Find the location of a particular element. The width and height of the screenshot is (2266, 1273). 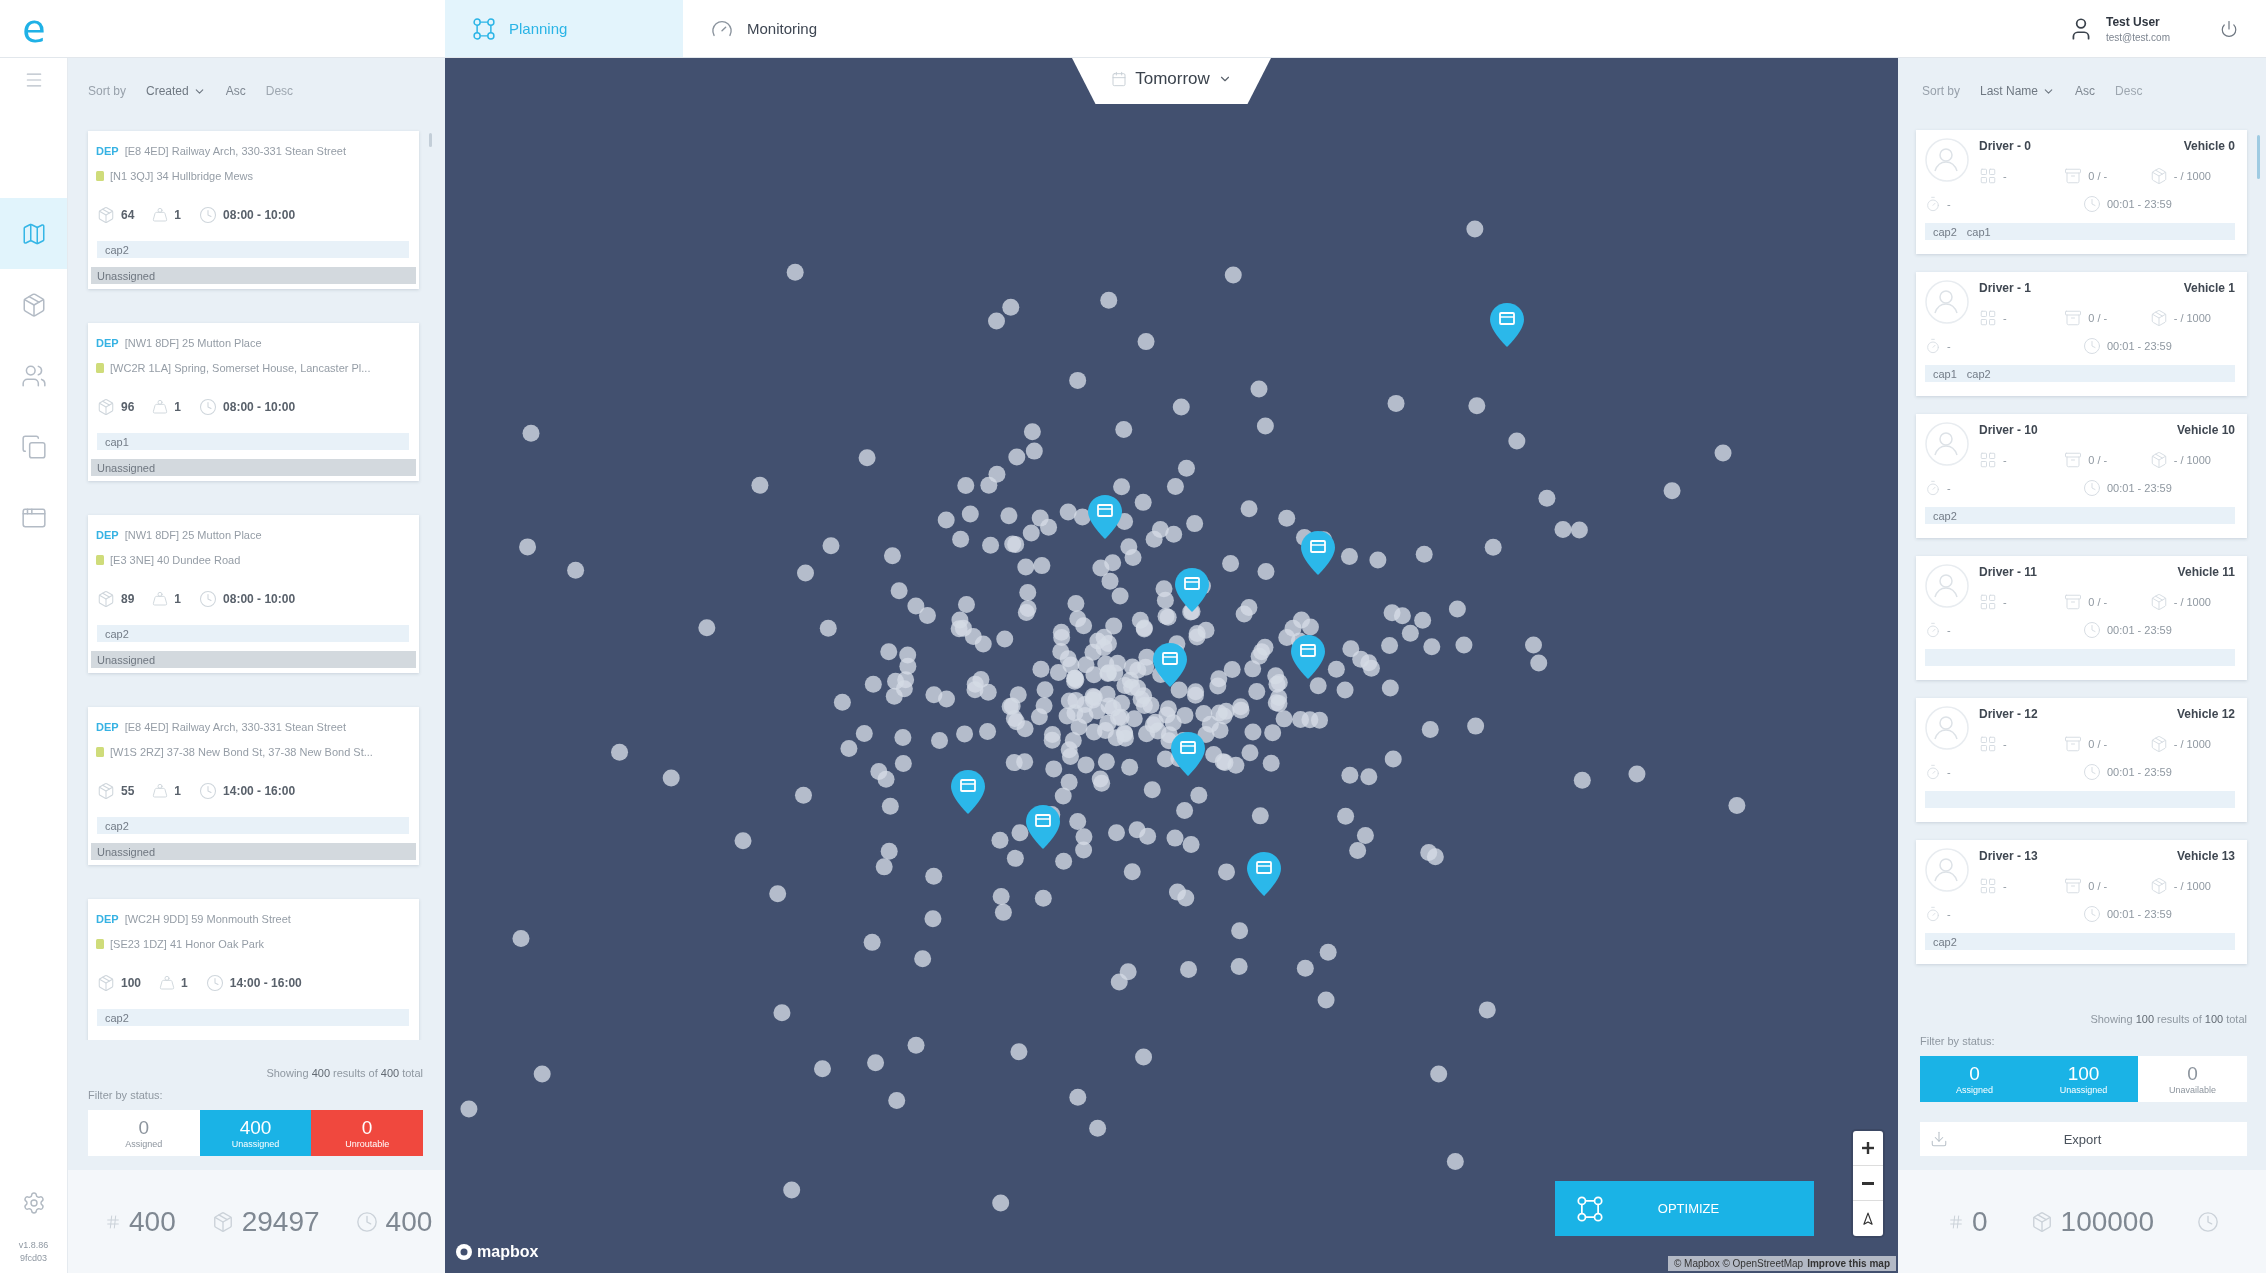

driver-card: Driver - 0 Vehicle 0 - 0 / - - / 1000 - 00:01 - 23:59 cap2 cap1 is located at coordinates (2081, 192).